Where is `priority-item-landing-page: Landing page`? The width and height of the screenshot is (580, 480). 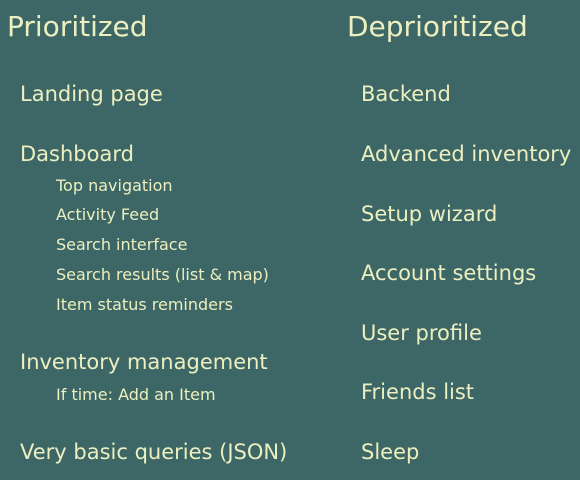
priority-item-landing-page: Landing page is located at coordinates (91, 94).